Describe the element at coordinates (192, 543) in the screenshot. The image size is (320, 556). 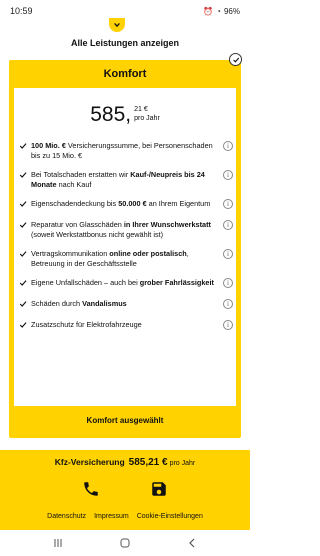
I see `nav-back-icon` at that location.